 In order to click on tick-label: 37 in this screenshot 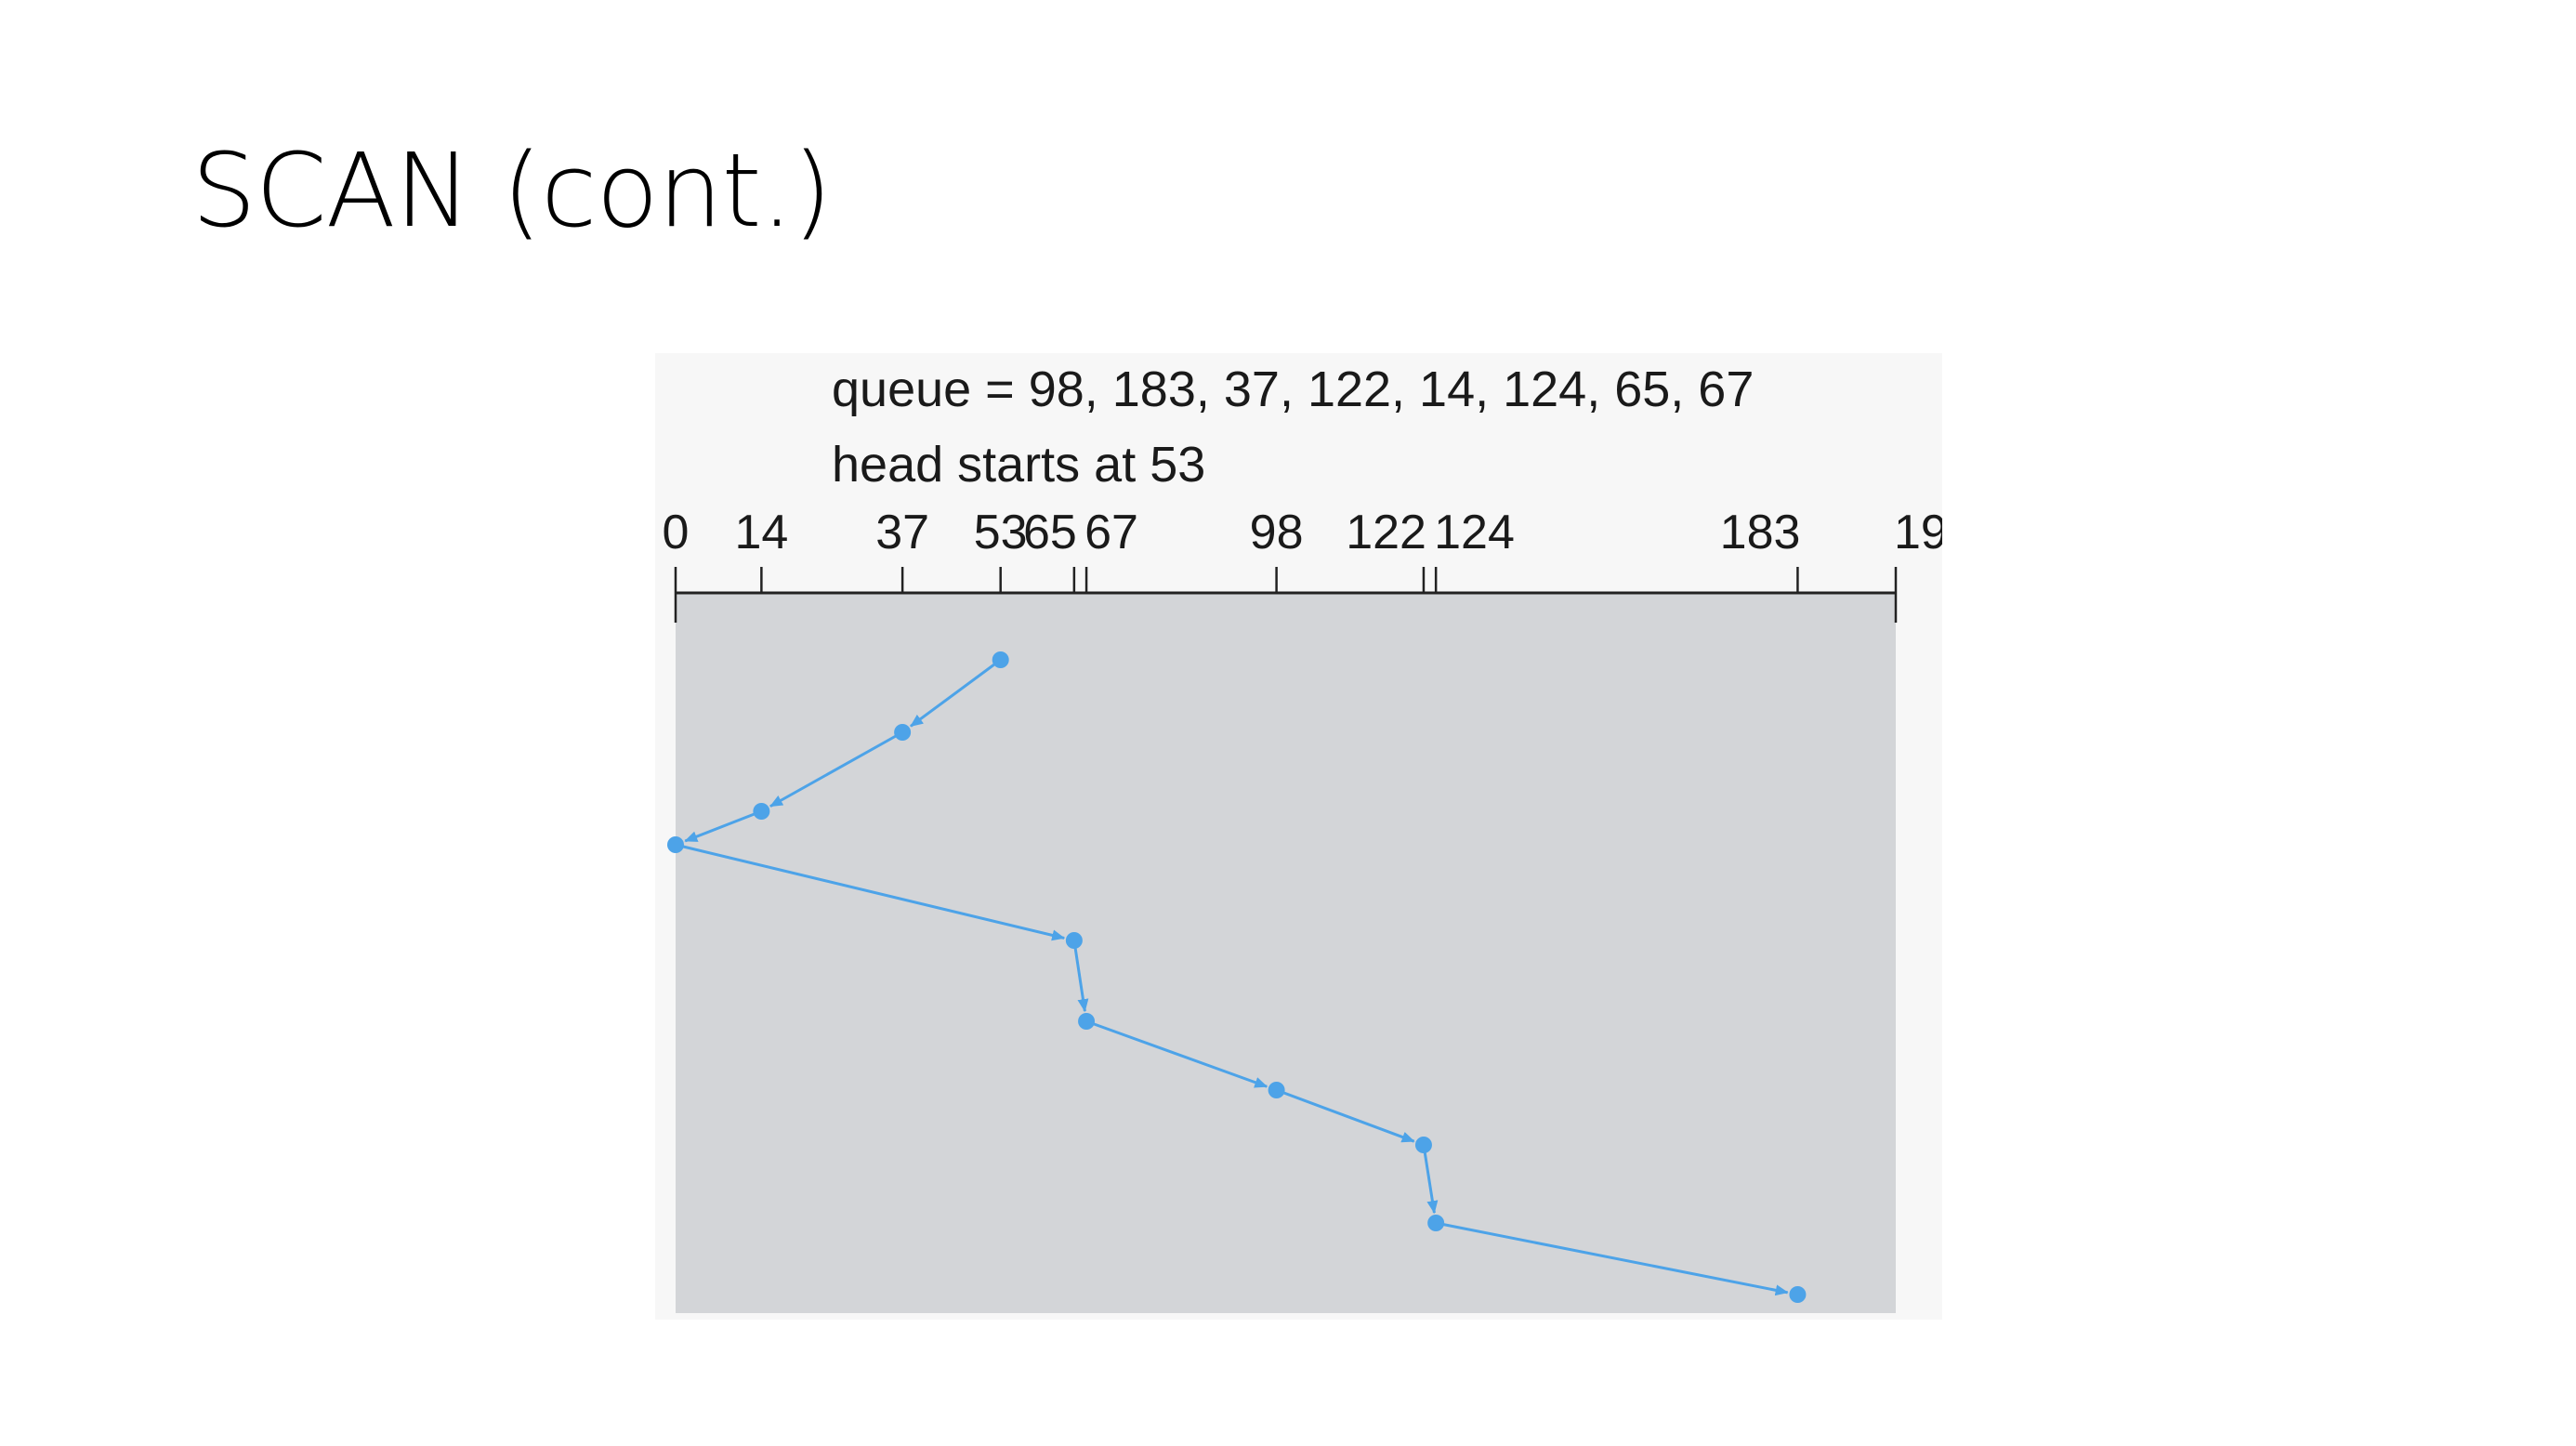, I will do `click(902, 532)`.